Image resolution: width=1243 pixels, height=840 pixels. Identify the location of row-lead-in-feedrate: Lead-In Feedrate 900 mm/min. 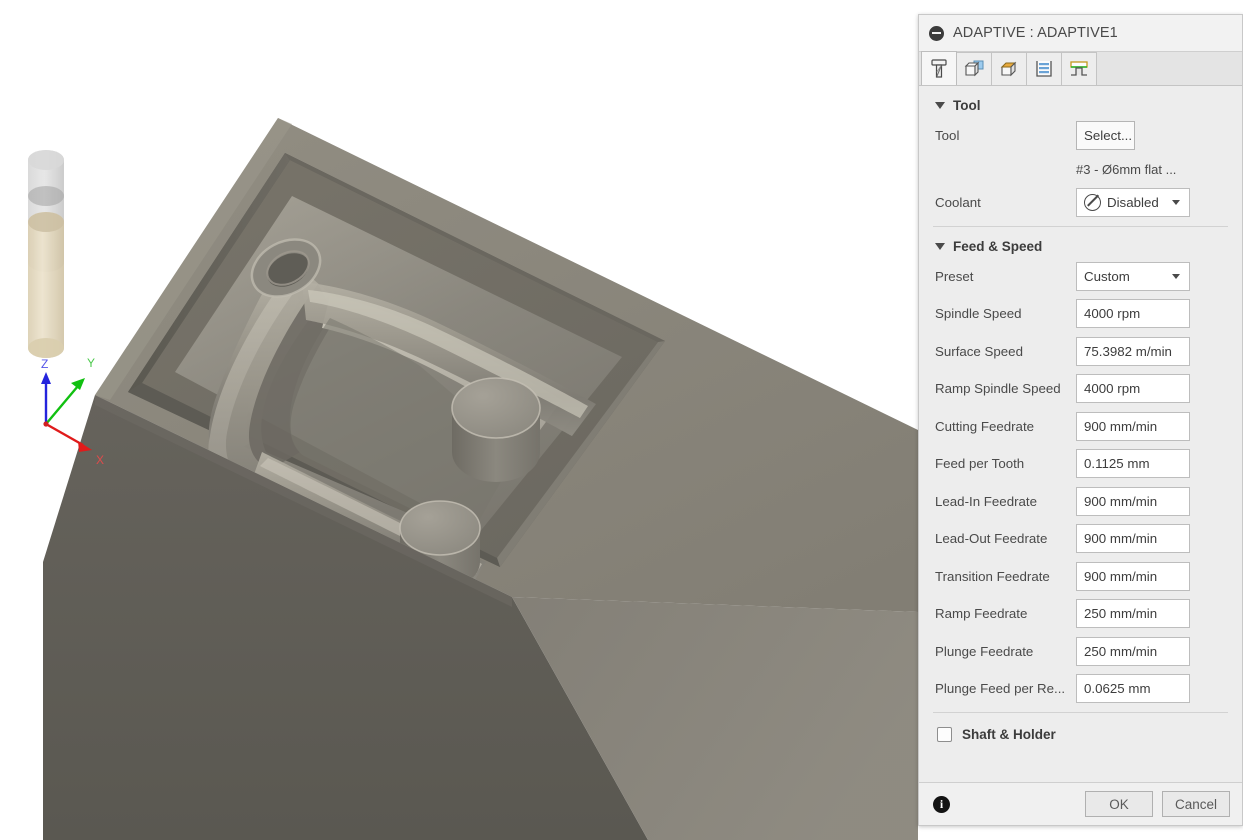
(1080, 501).